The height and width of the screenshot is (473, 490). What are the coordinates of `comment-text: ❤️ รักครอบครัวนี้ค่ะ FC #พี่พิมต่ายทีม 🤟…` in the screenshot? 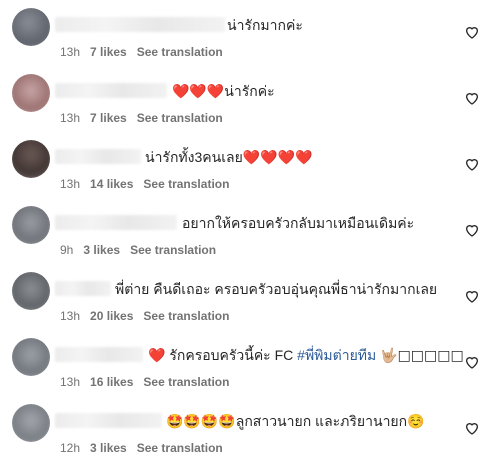 It's located at (306, 355).